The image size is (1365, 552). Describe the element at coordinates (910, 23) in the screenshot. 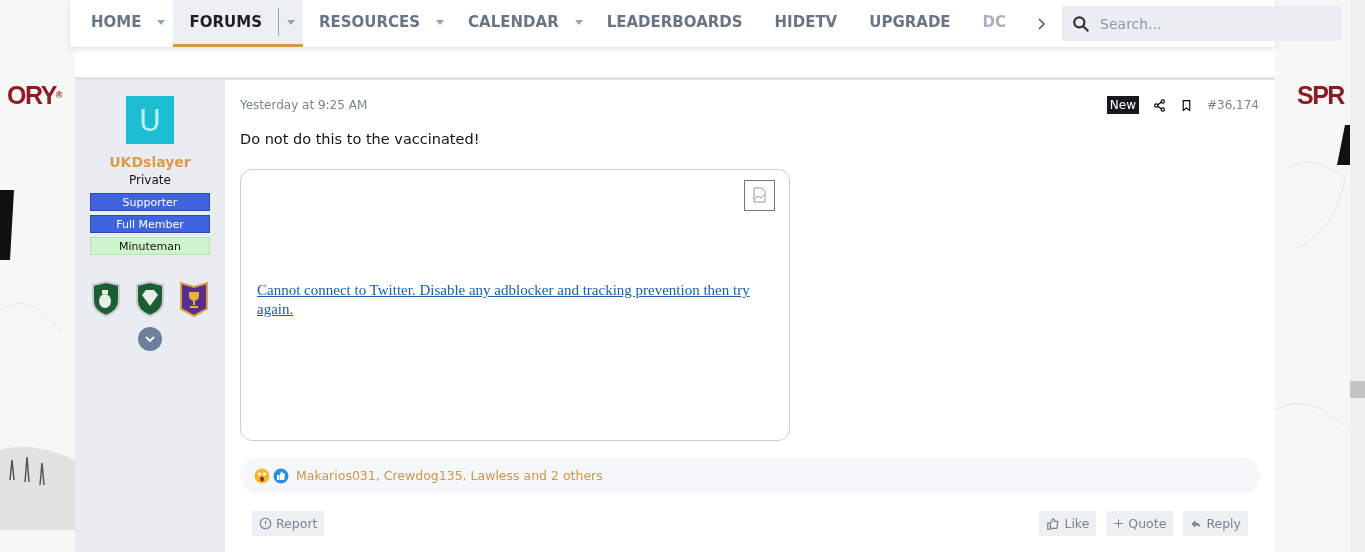

I see `nav-tab: UPGRADE` at that location.